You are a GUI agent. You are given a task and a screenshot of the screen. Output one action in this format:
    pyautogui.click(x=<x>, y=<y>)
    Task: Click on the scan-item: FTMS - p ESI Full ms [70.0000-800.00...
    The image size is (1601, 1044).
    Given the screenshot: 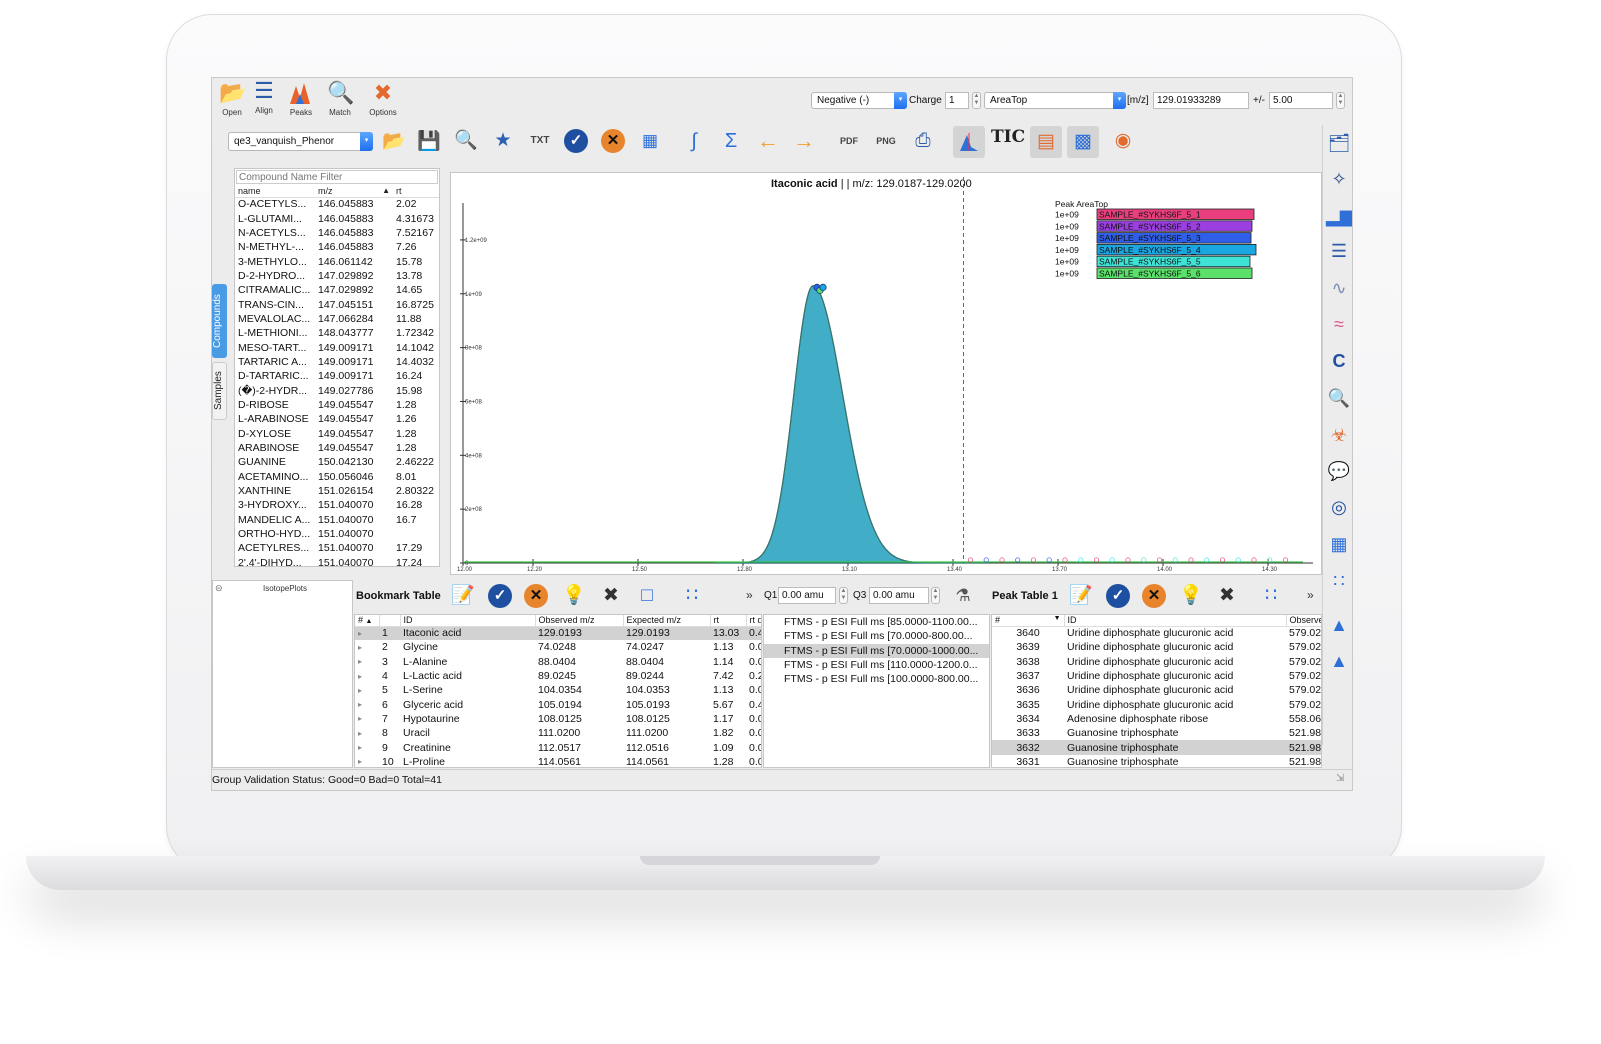 What is the action you would take?
    pyautogui.click(x=876, y=636)
    